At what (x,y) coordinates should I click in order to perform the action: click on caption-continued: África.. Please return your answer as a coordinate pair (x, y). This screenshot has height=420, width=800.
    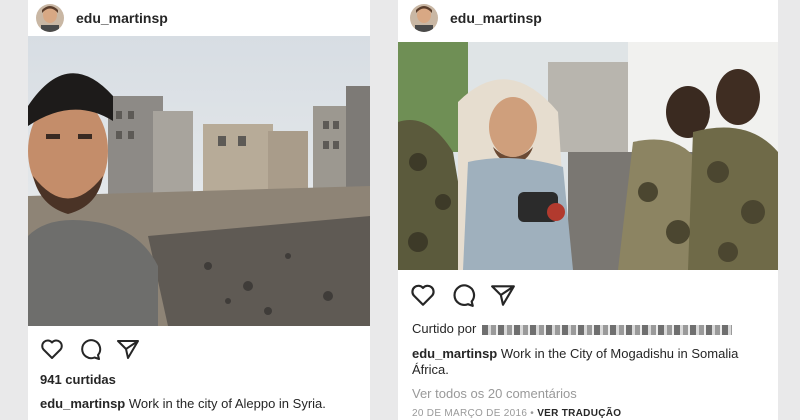
    Looking at the image, I should click on (430, 369).